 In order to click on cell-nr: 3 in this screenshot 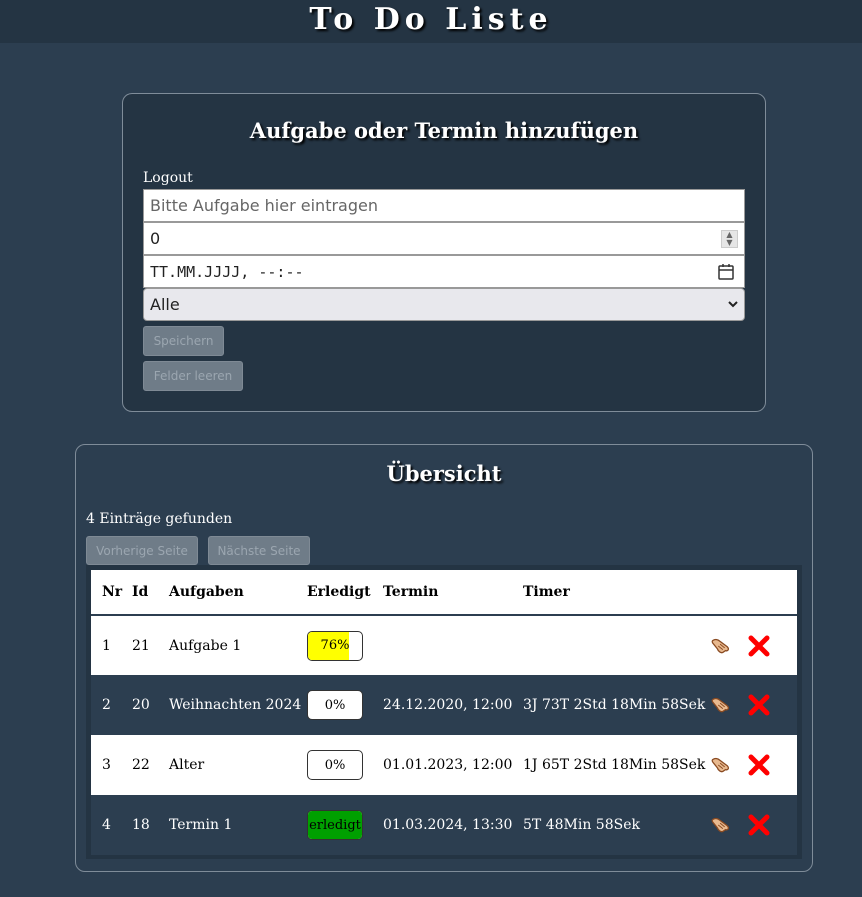, I will do `click(111, 765)`.